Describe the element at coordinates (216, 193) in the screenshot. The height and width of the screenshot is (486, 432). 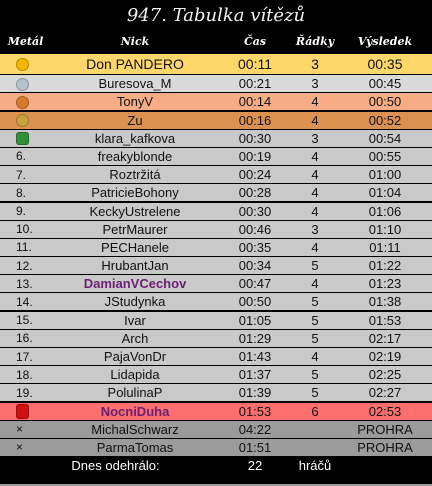
I see `table-row: 8. PatricieBohony 00:28 4 01:04` at that location.